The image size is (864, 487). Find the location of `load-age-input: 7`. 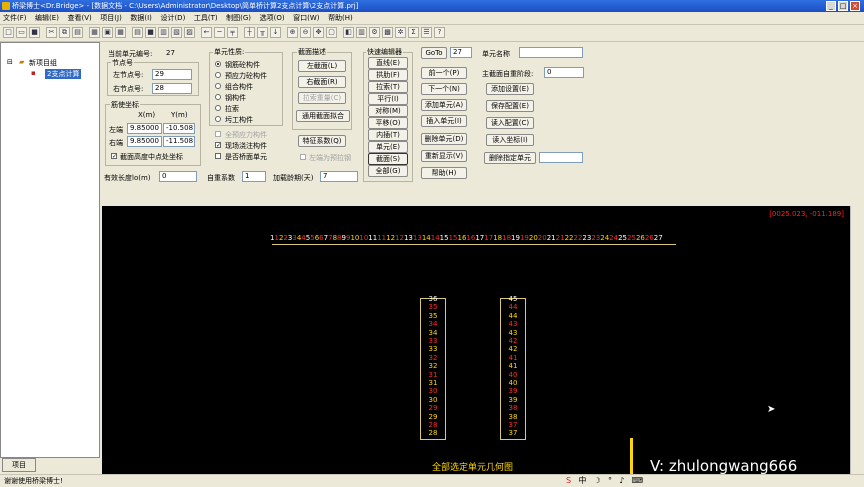

load-age-input: 7 is located at coordinates (339, 176).